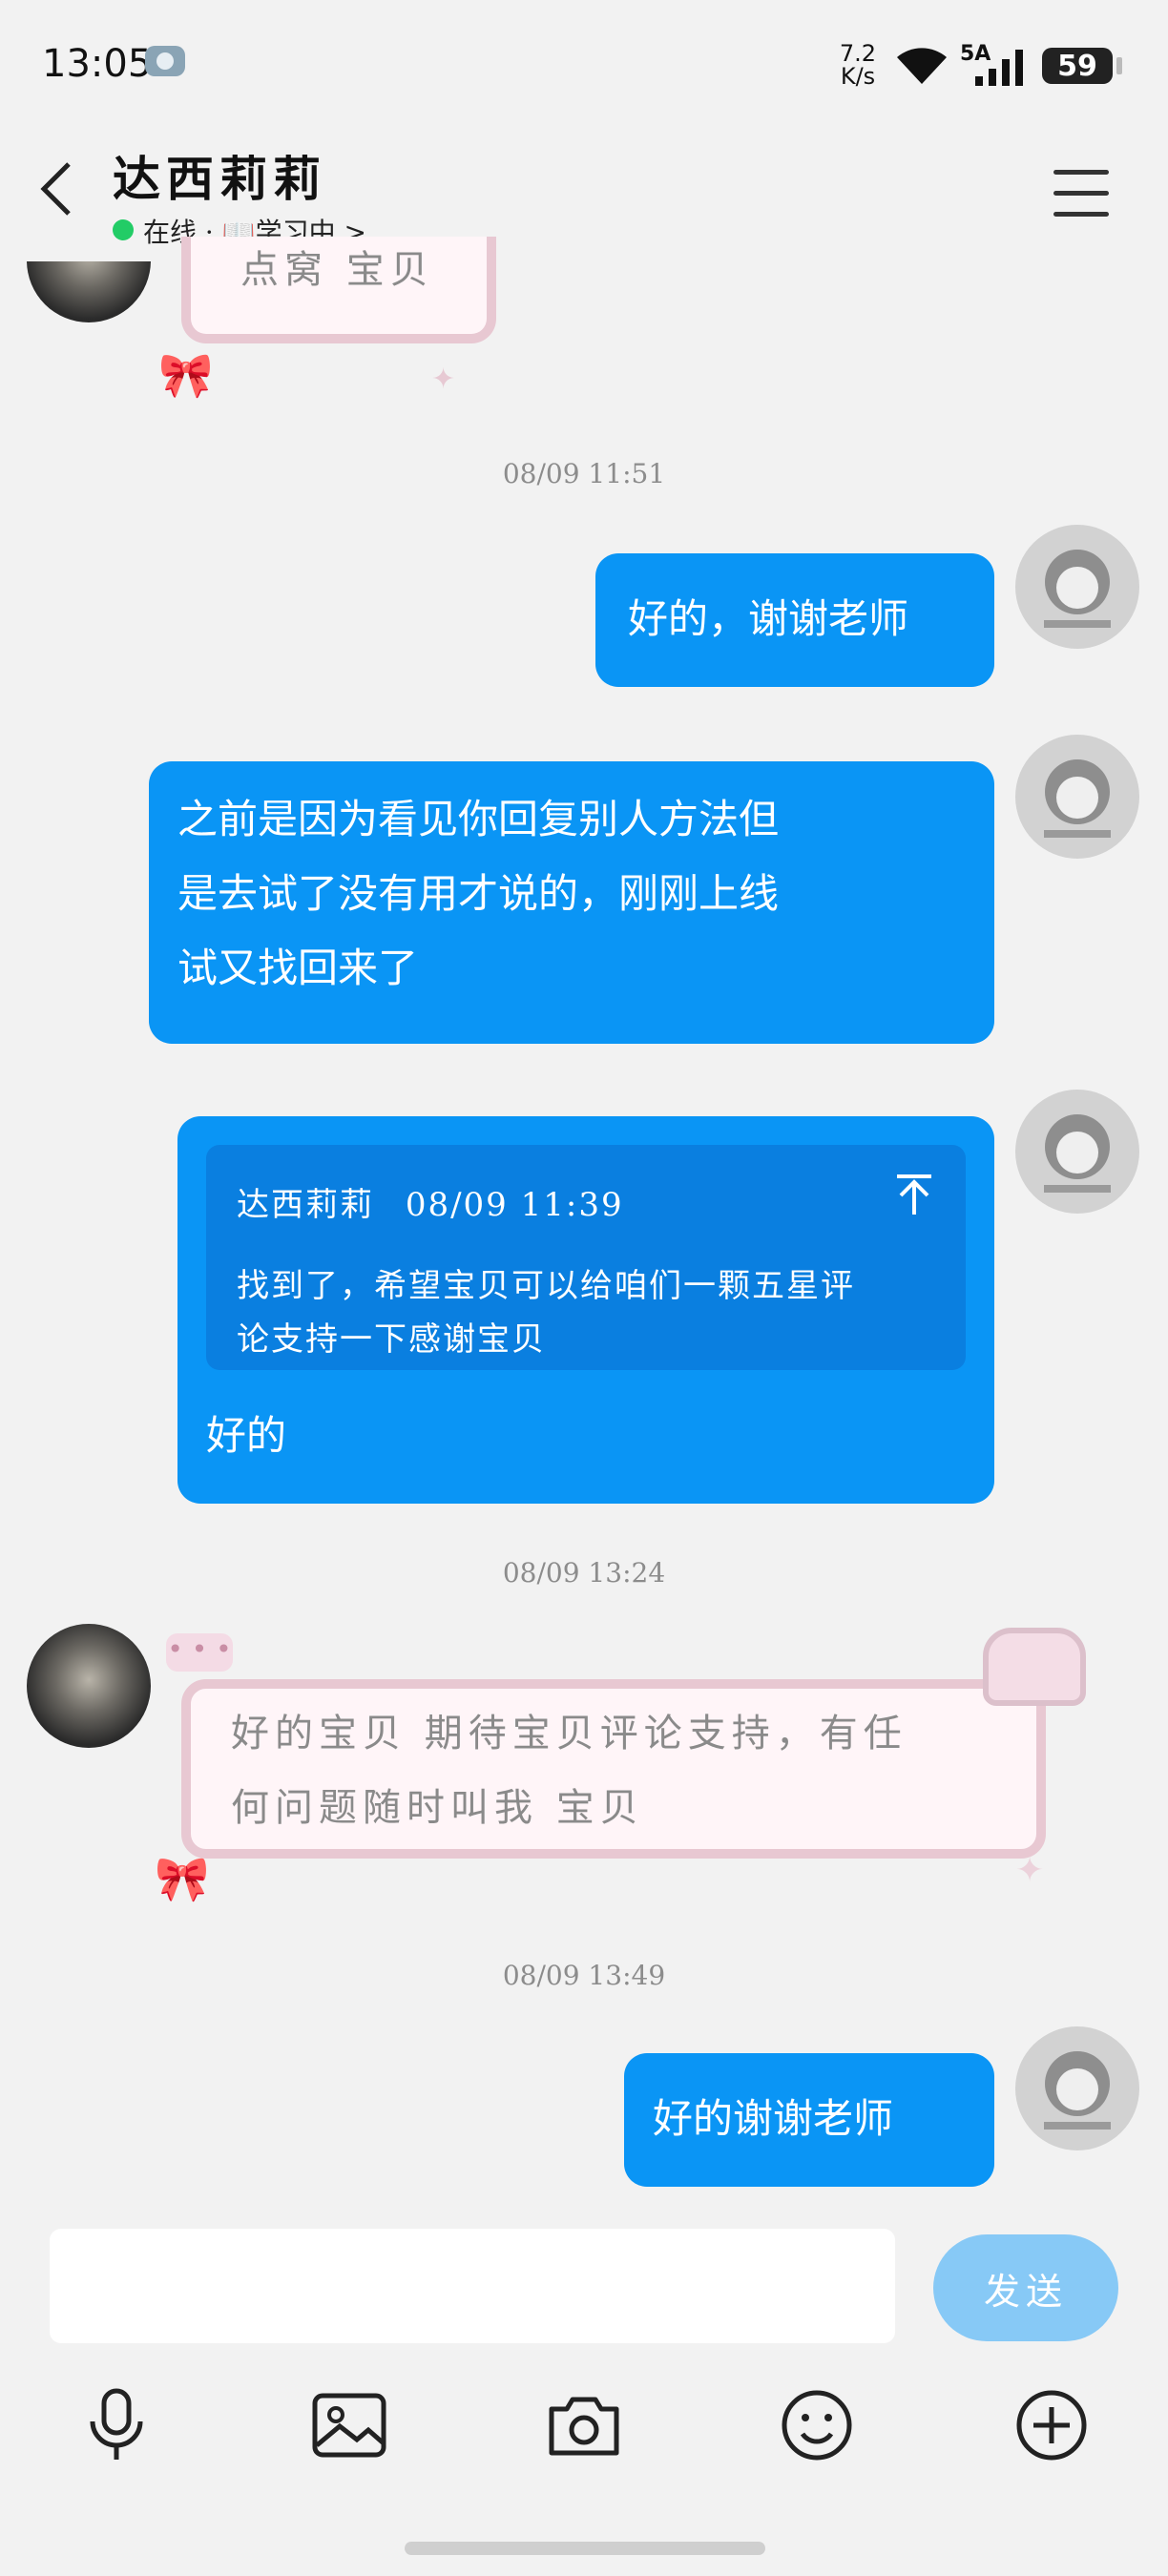  I want to click on message-line: 是去试了没有用才说的，刚刚上线, so click(478, 893).